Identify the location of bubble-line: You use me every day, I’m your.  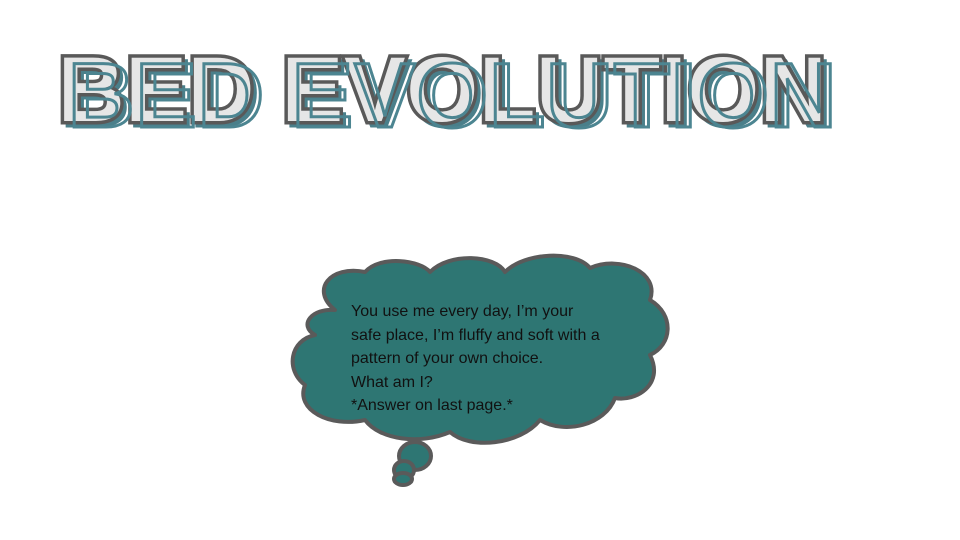
(462, 311).